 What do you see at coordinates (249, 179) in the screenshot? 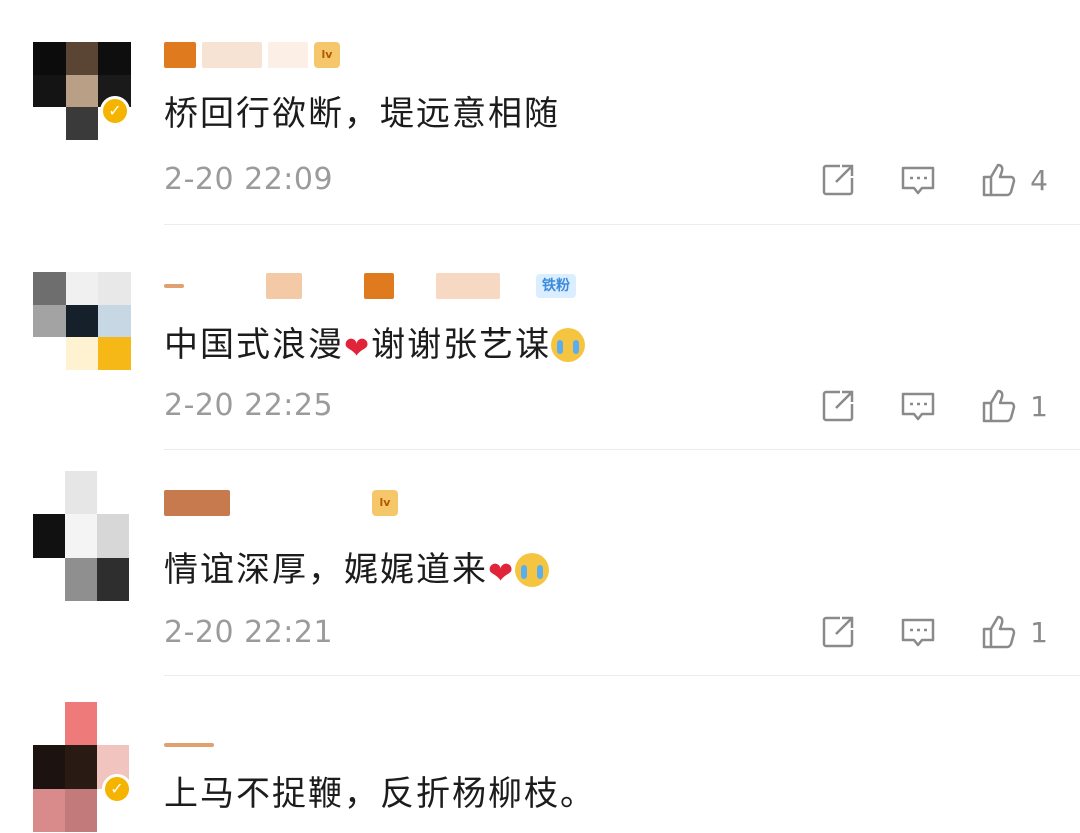
I see `comment-time: 2-20 22:09` at bounding box center [249, 179].